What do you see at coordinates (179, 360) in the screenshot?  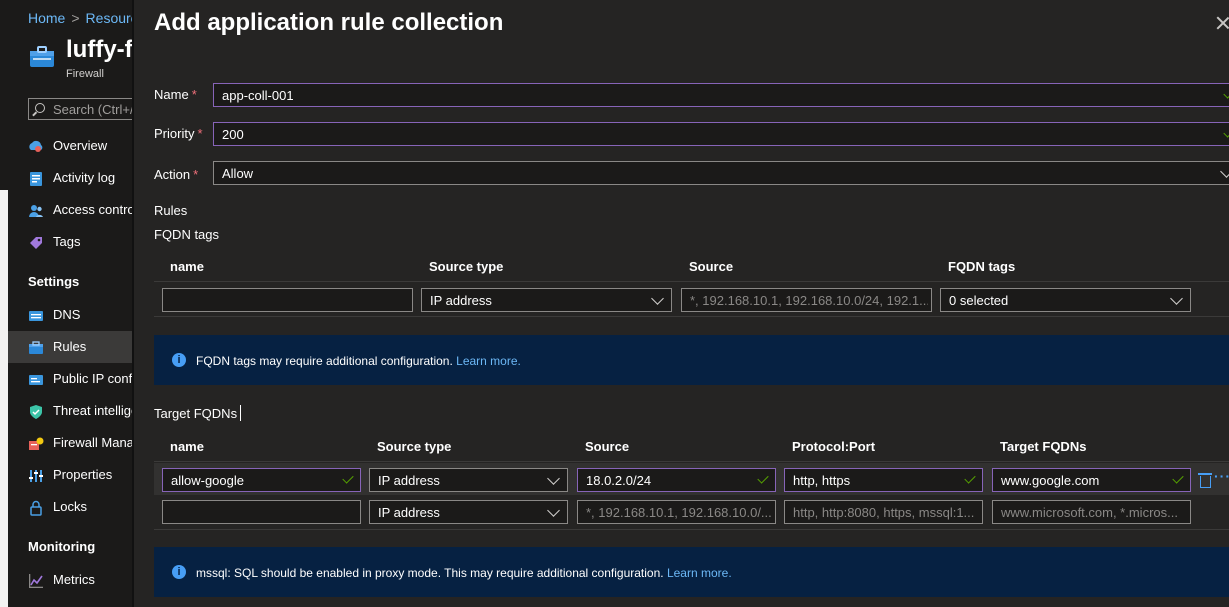 I see `info-icon: i` at bounding box center [179, 360].